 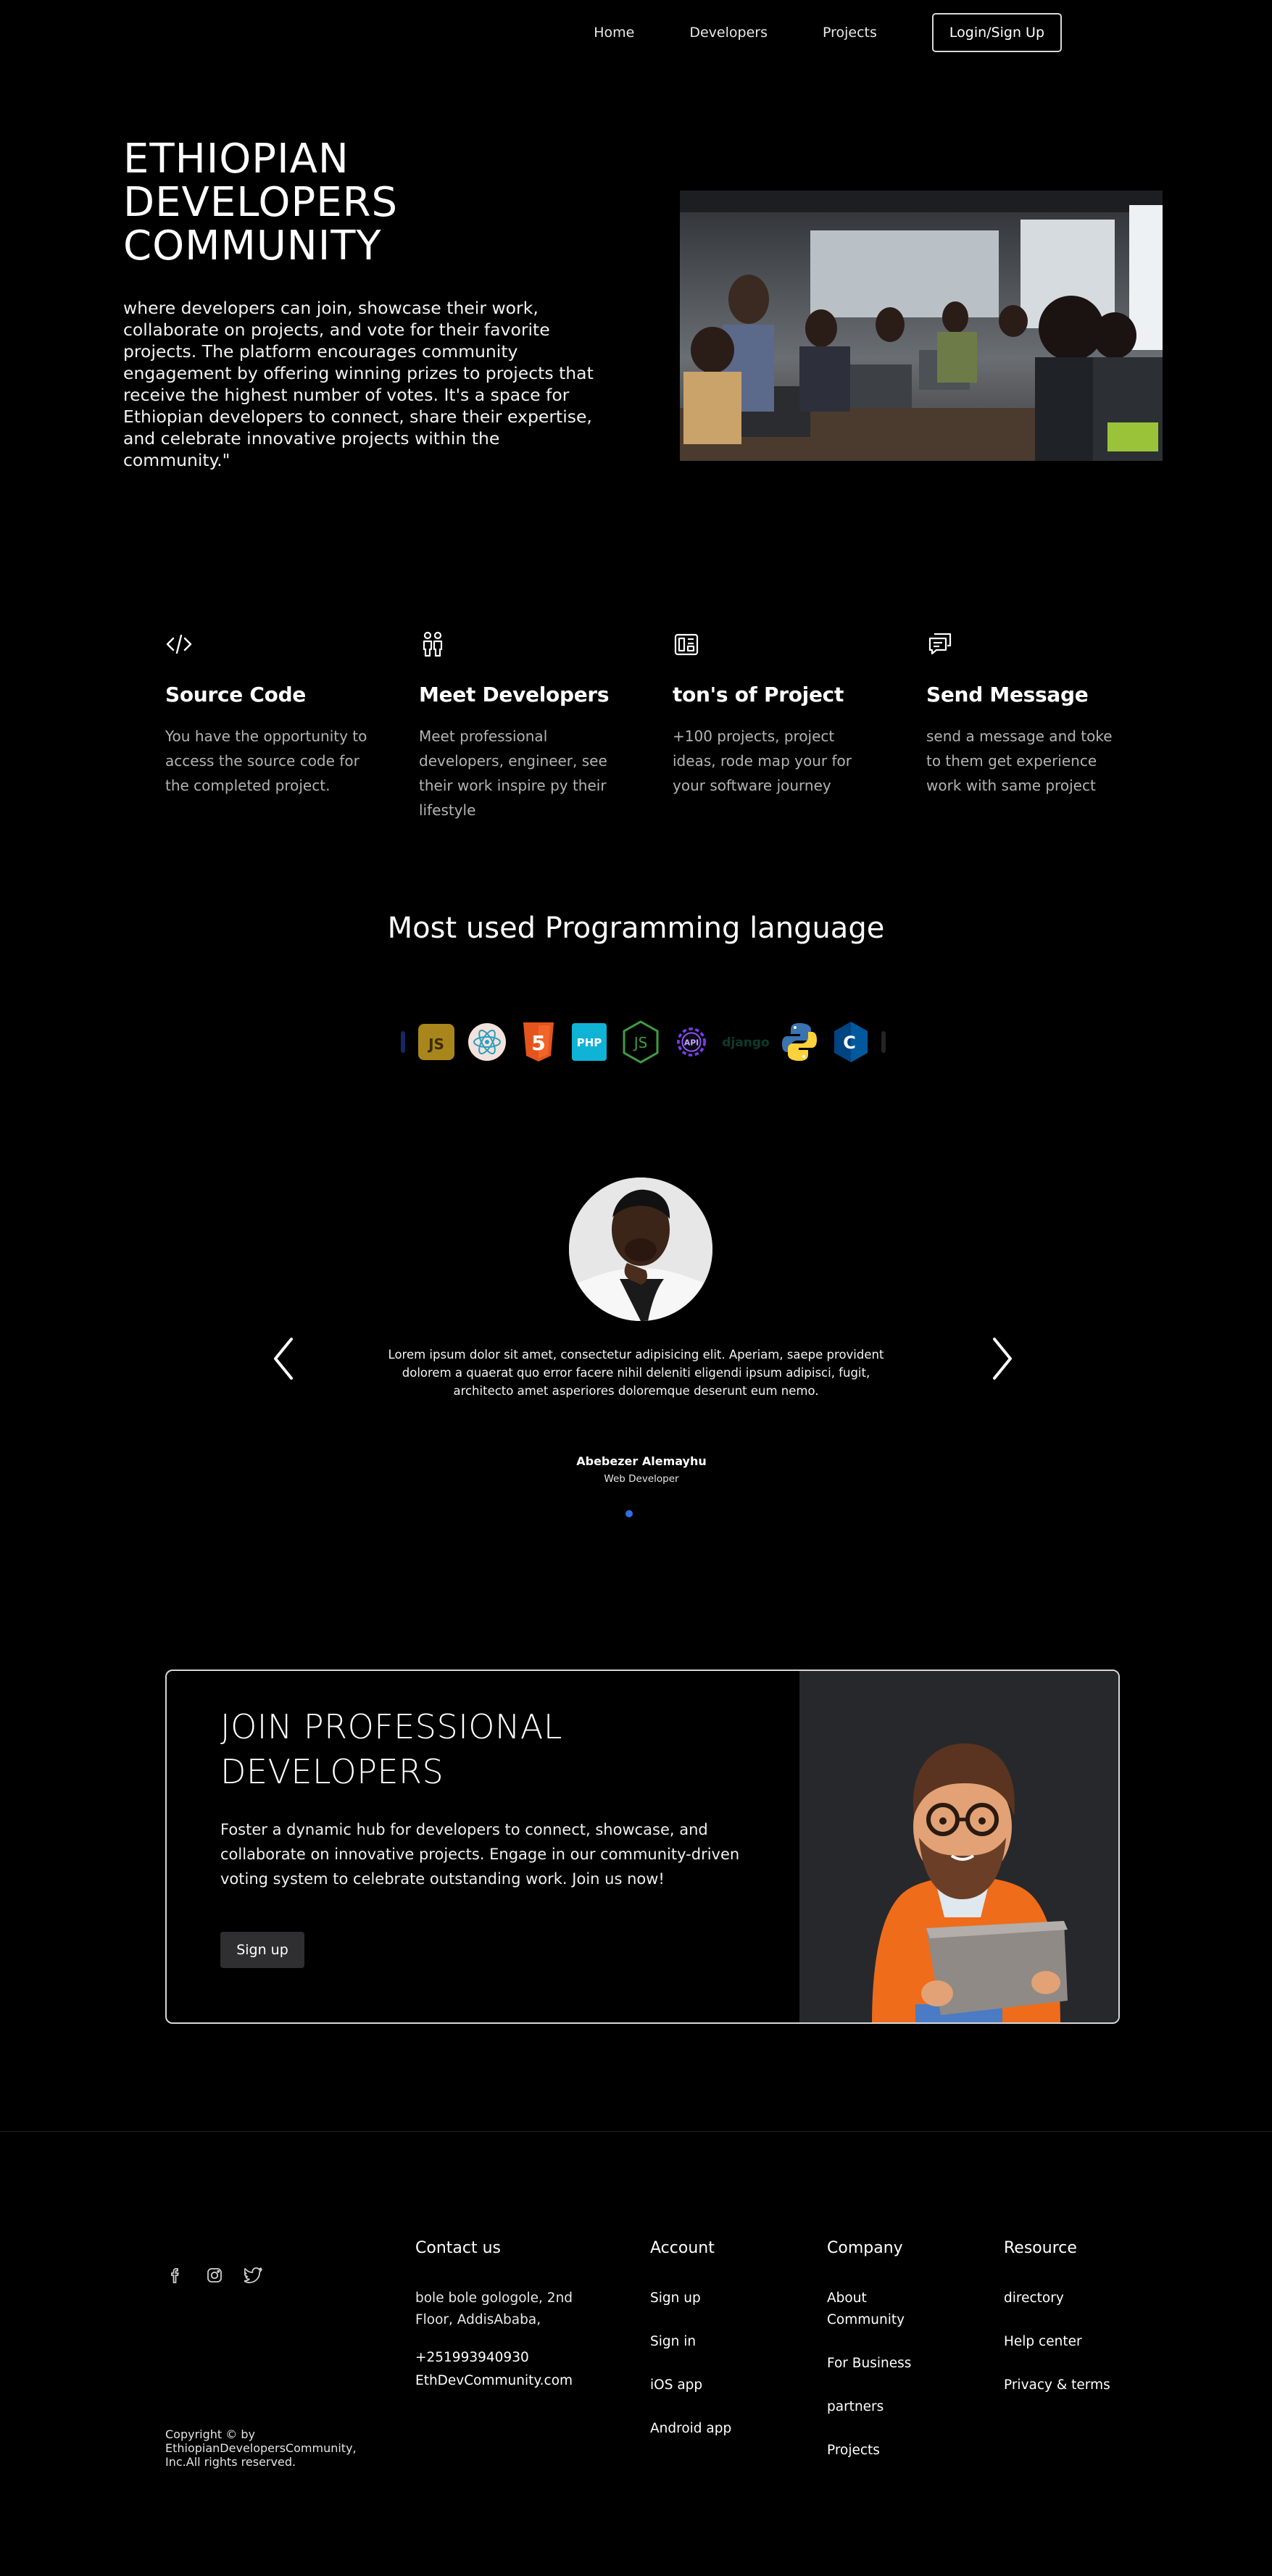 I want to click on languages-section-title: Most used Programming language, so click(x=636, y=928).